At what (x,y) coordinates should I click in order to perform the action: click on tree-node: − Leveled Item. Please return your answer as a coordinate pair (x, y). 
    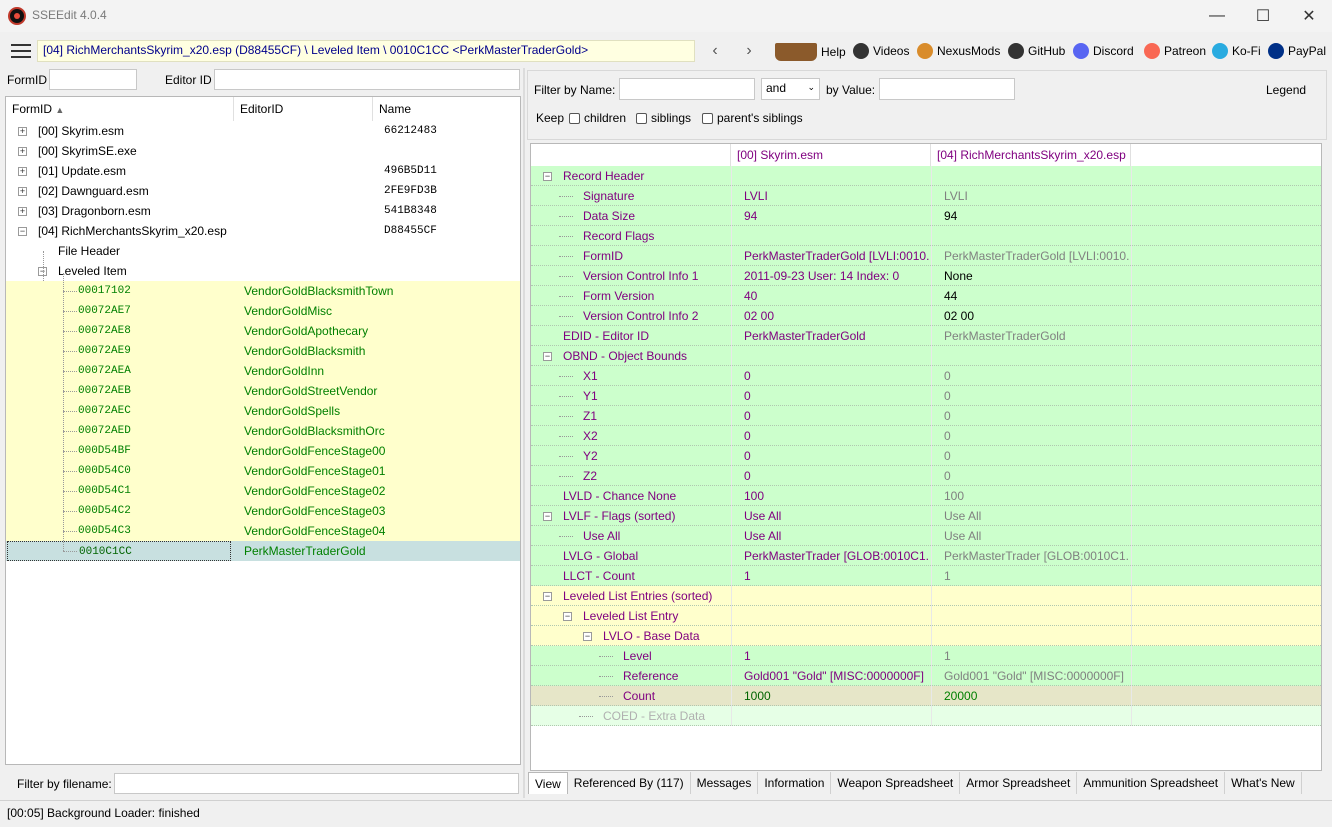
    Looking at the image, I should click on (263, 271).